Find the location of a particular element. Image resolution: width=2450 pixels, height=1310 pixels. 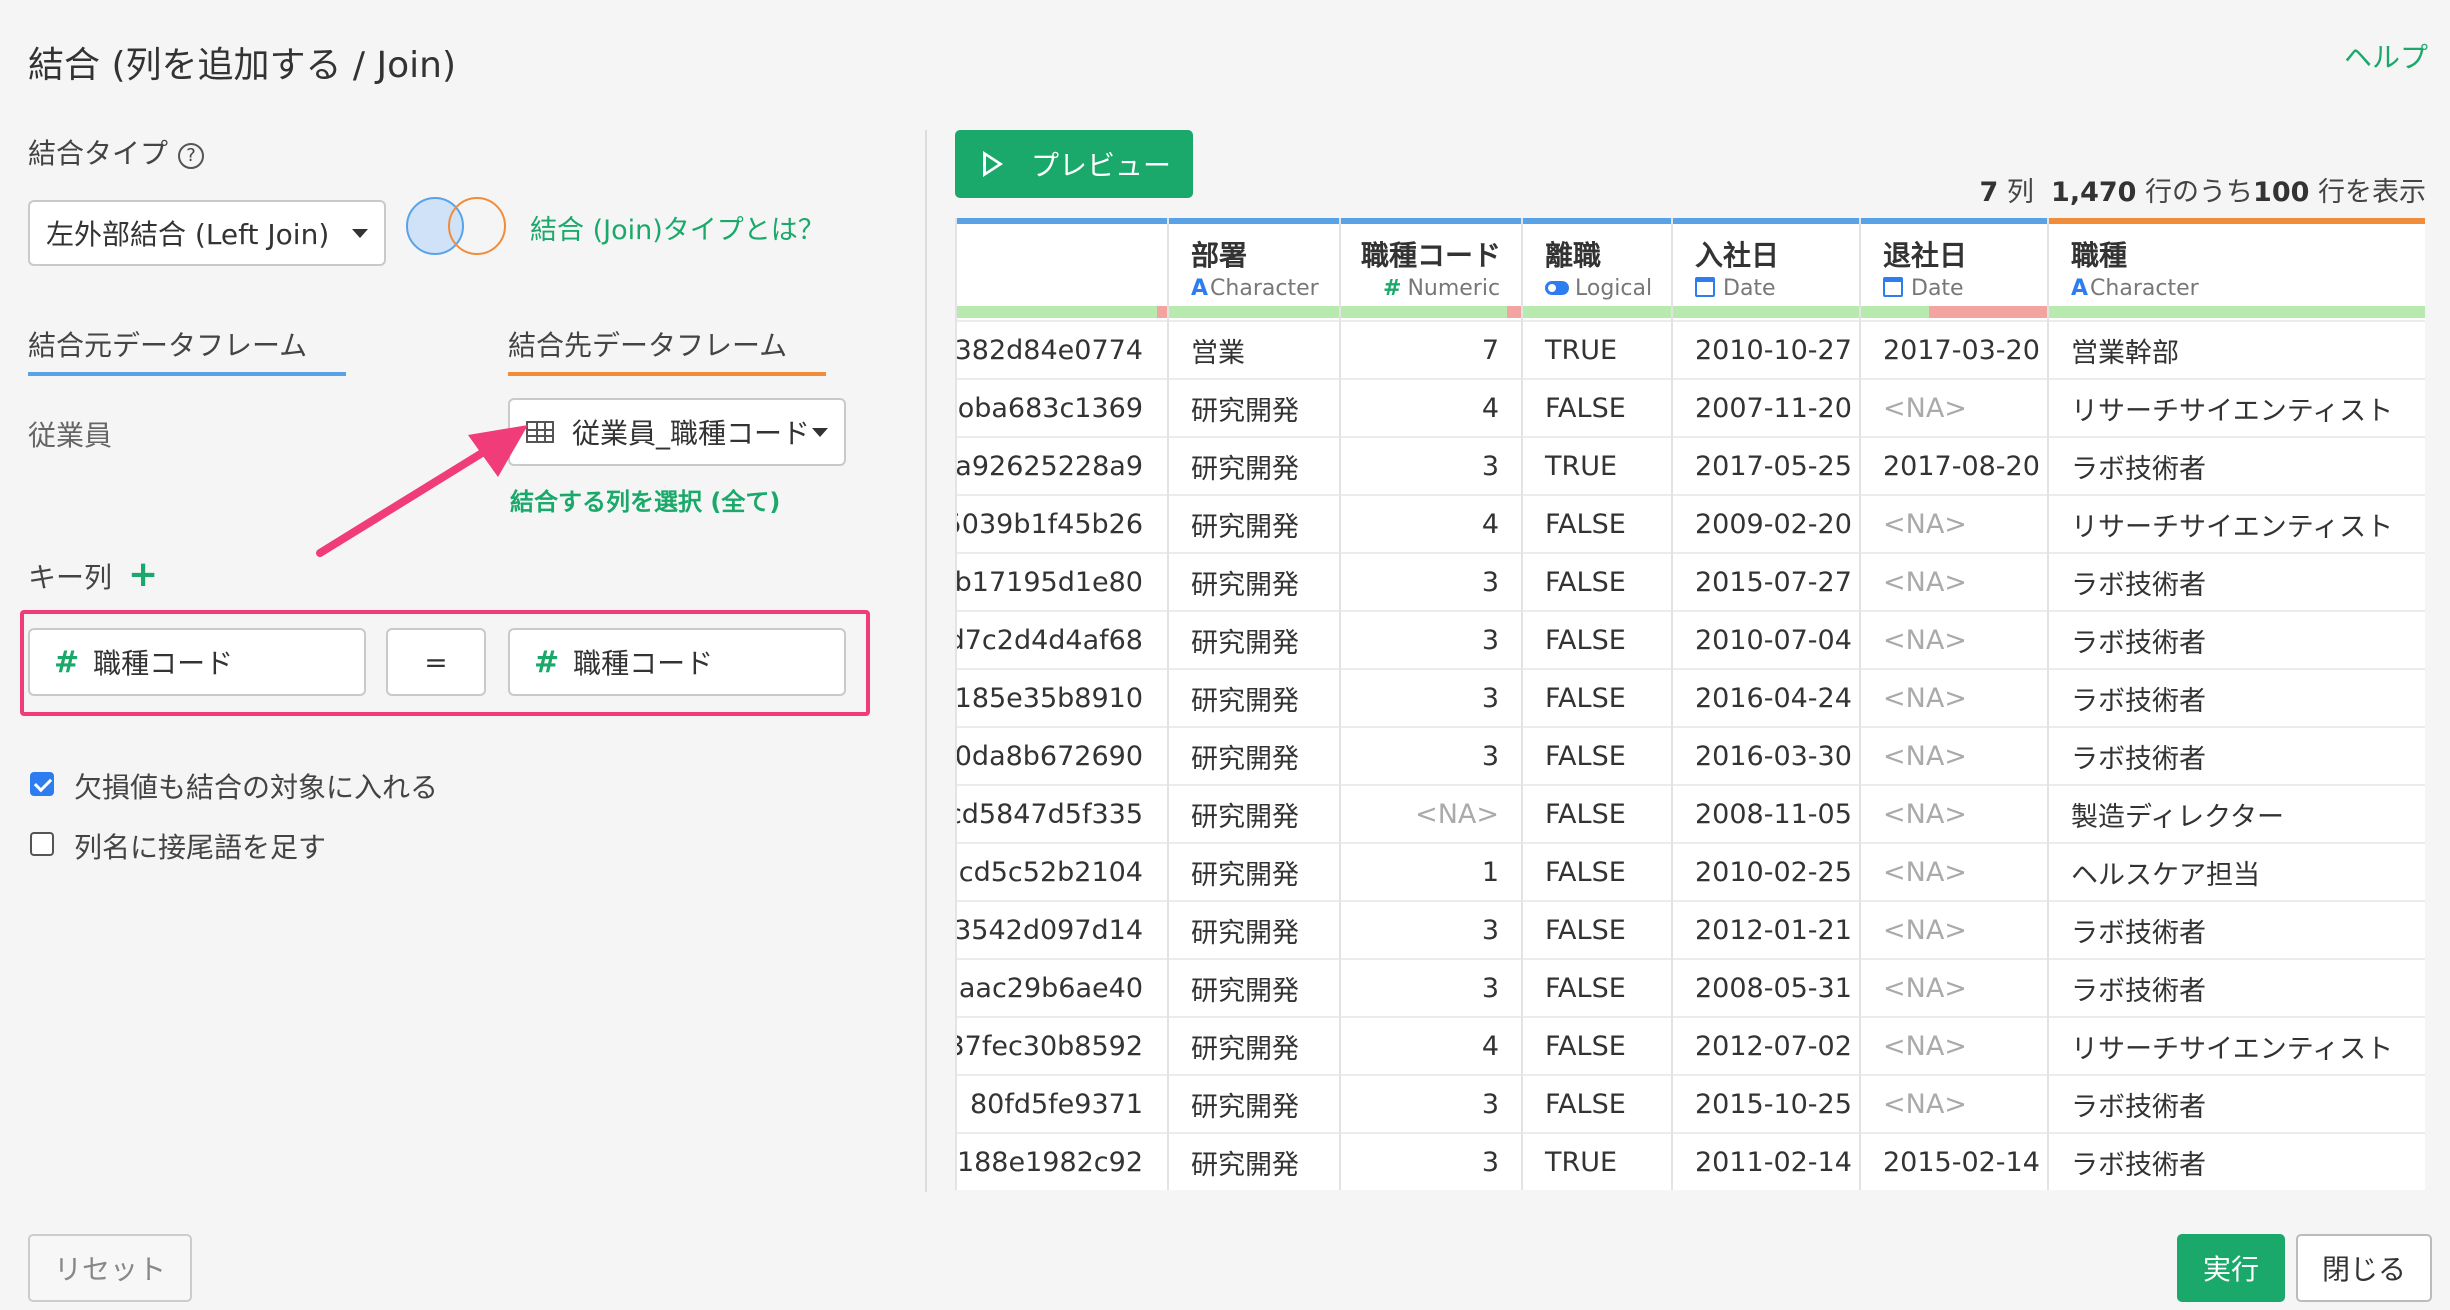

table-cell: ab17195d1e80 is located at coordinates (1062, 581).